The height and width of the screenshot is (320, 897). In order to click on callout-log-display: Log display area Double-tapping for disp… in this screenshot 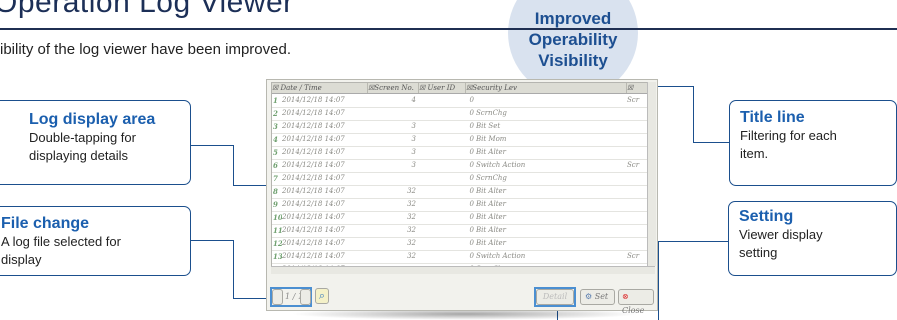, I will do `click(95, 142)`.